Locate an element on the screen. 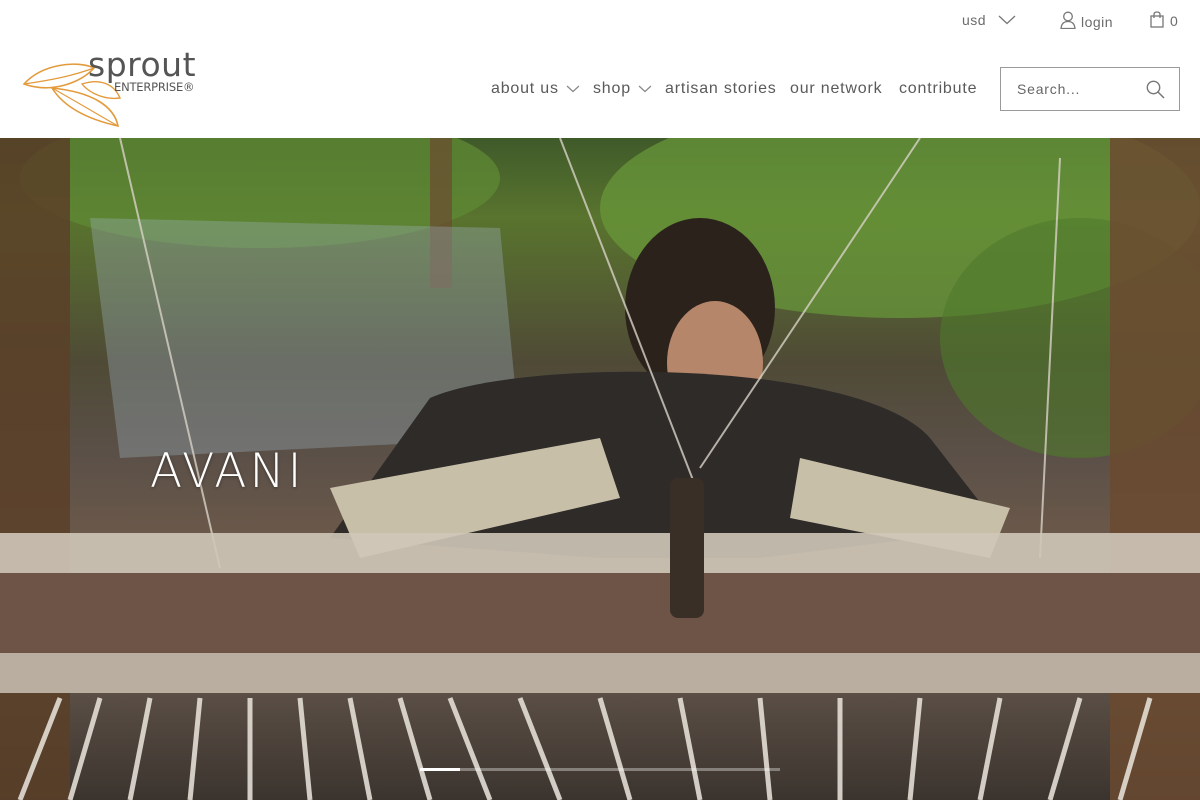 The height and width of the screenshot is (800, 1200). login-link: login is located at coordinates (1086, 21).